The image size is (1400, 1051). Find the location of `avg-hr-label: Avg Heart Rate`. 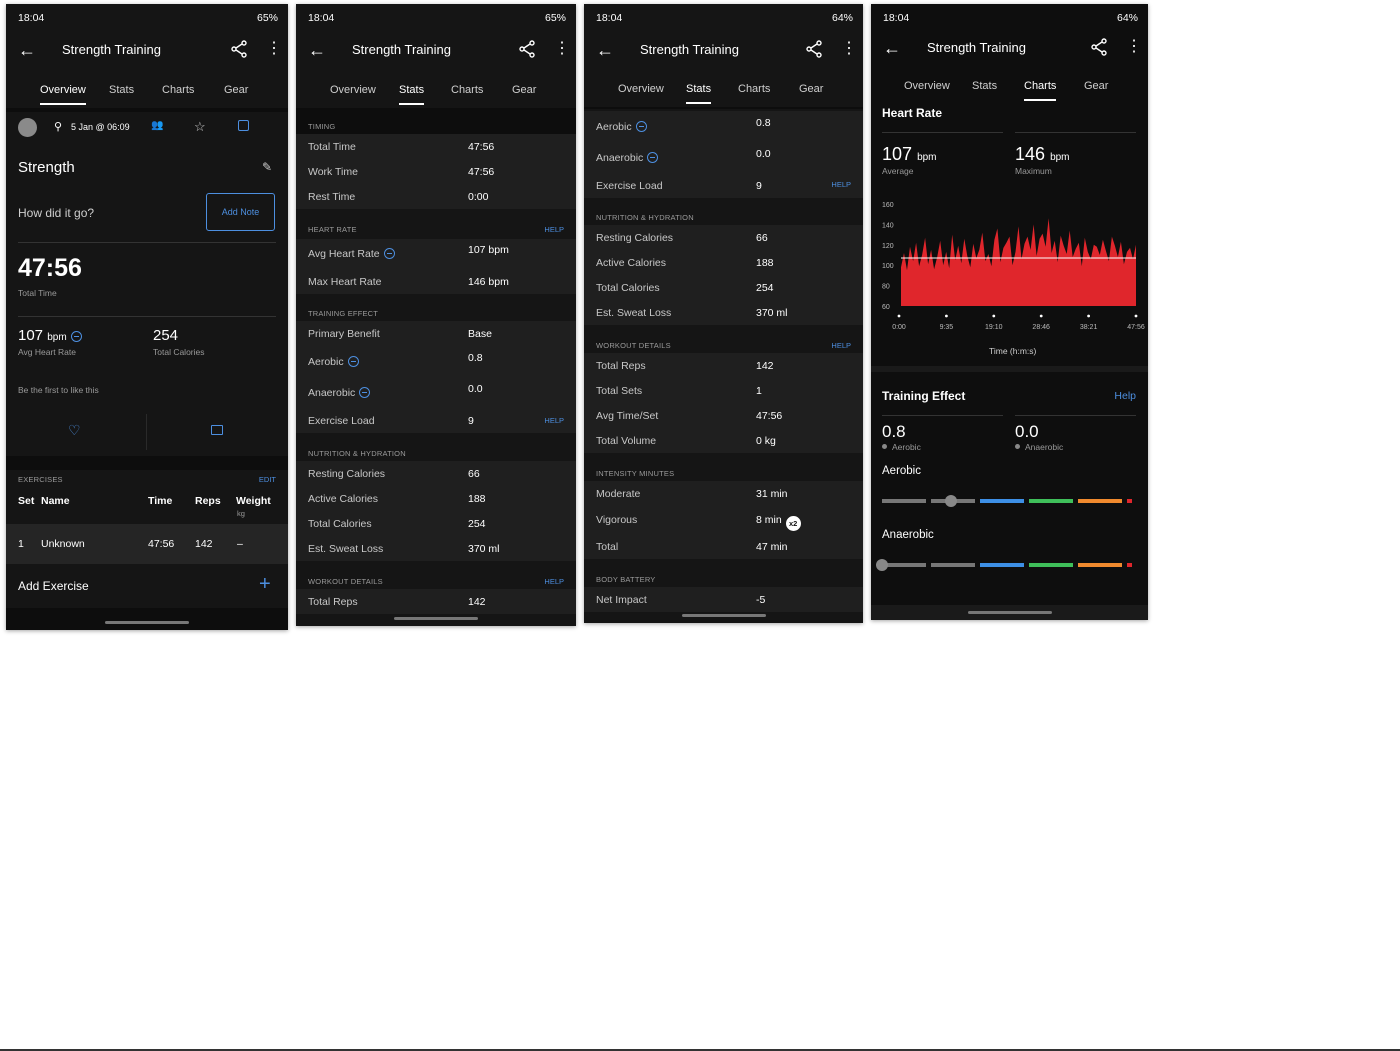

avg-hr-label: Avg Heart Rate is located at coordinates (344, 254).